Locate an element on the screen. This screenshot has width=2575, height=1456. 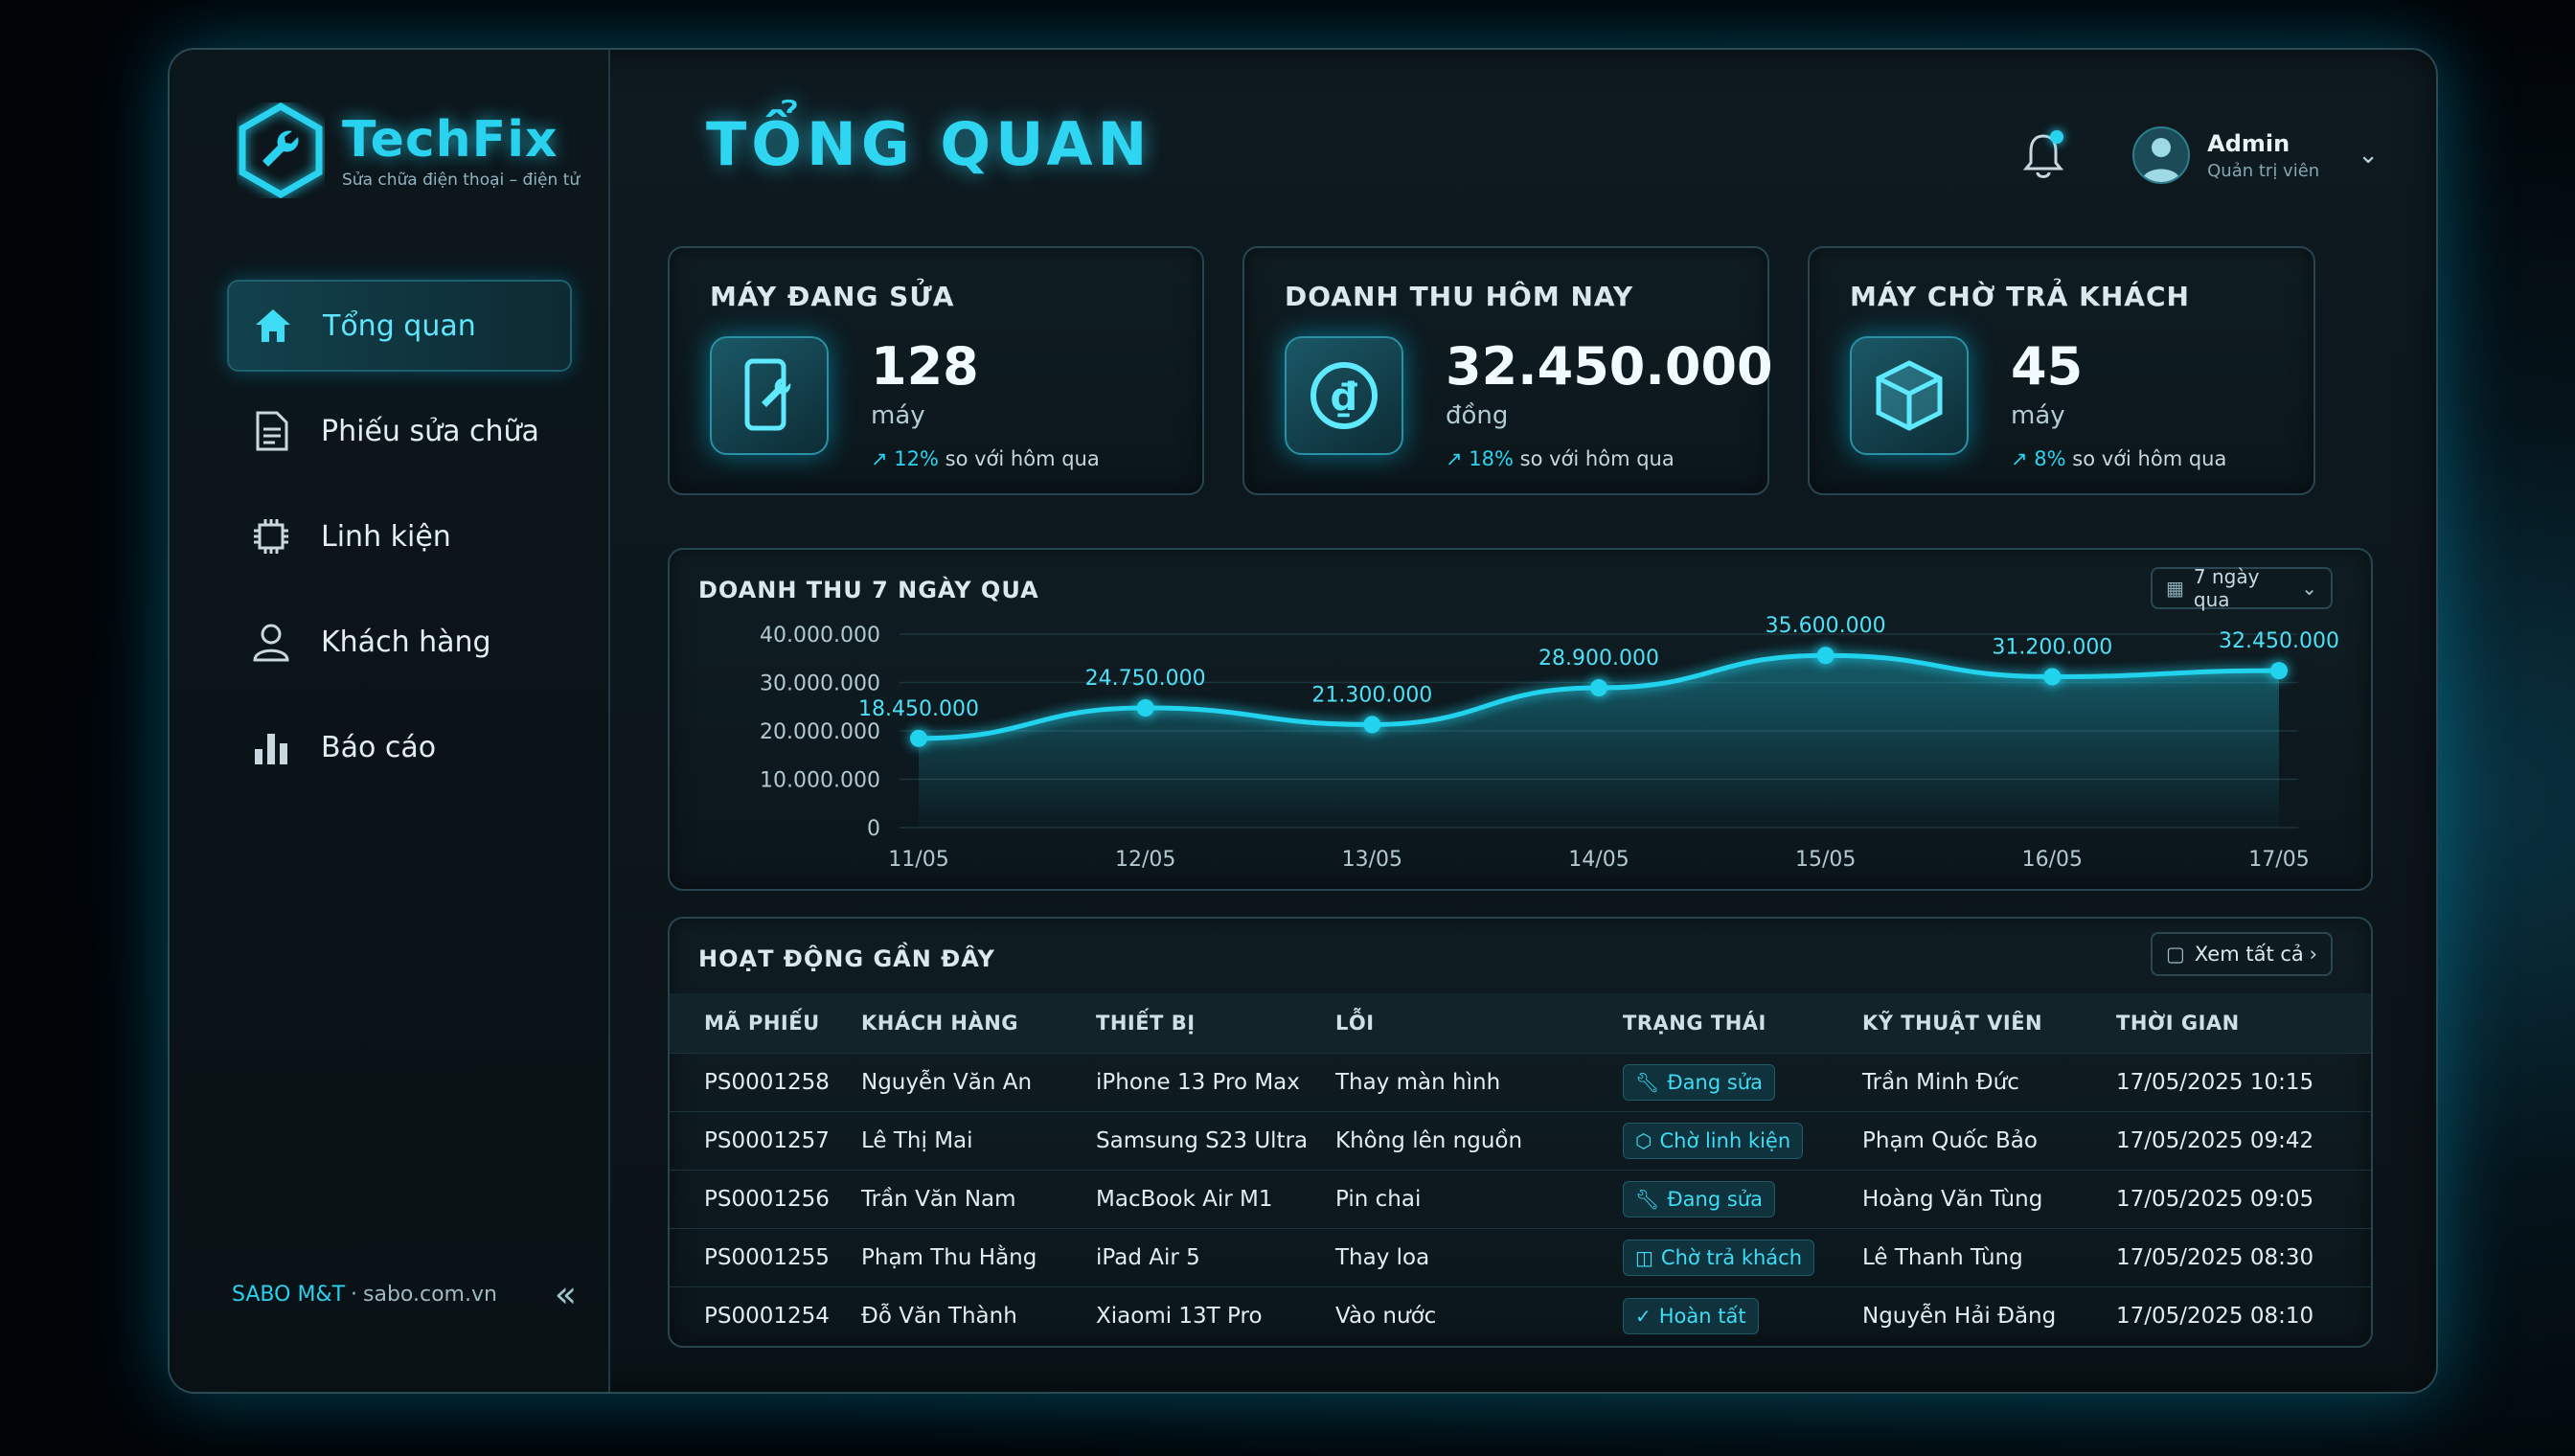
sidebar-item-khach-hang: Khách hàng is located at coordinates (399, 642).